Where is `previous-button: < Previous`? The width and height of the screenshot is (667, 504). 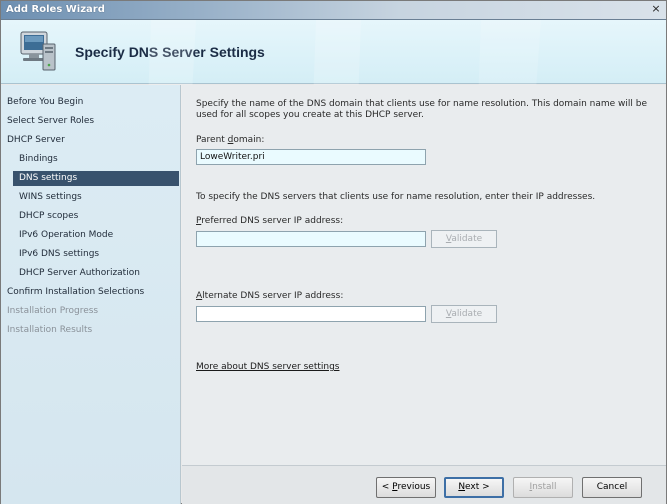
previous-button: < Previous is located at coordinates (406, 487).